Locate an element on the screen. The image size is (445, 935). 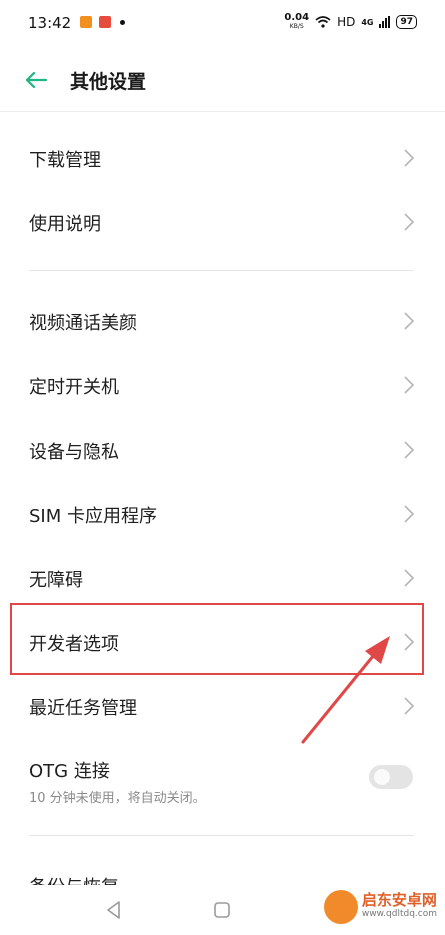
more-notifications-icon is located at coordinates (122, 22).